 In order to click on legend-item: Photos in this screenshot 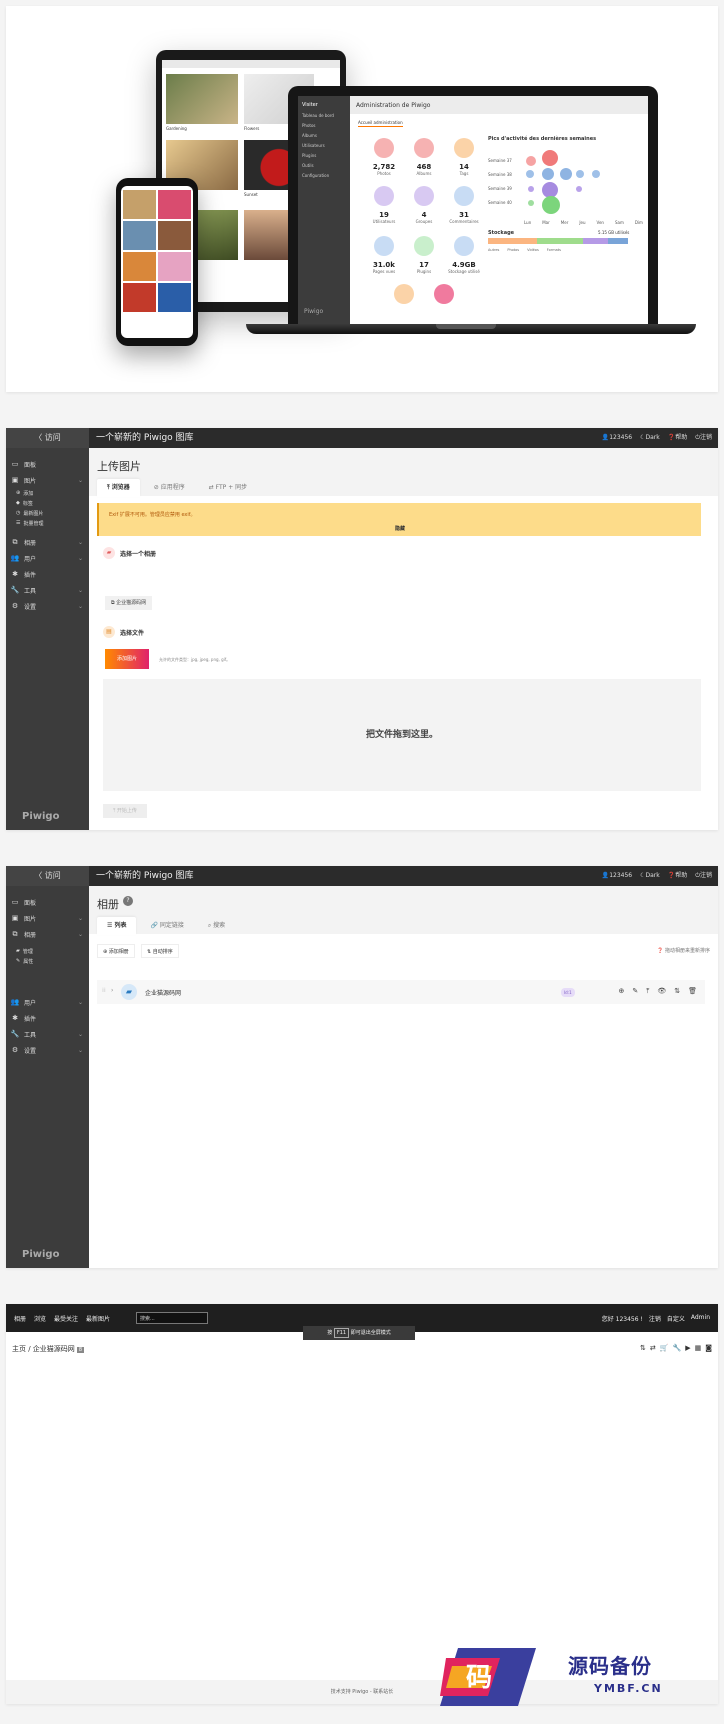, I will do `click(513, 250)`.